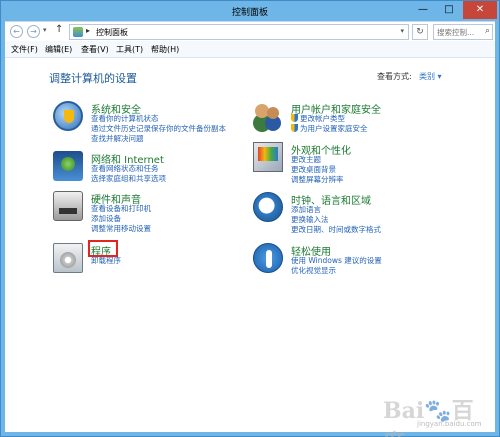 This screenshot has height=437, width=500. What do you see at coordinates (317, 160) in the screenshot?
I see `link-change-theme: 更改主题` at bounding box center [317, 160].